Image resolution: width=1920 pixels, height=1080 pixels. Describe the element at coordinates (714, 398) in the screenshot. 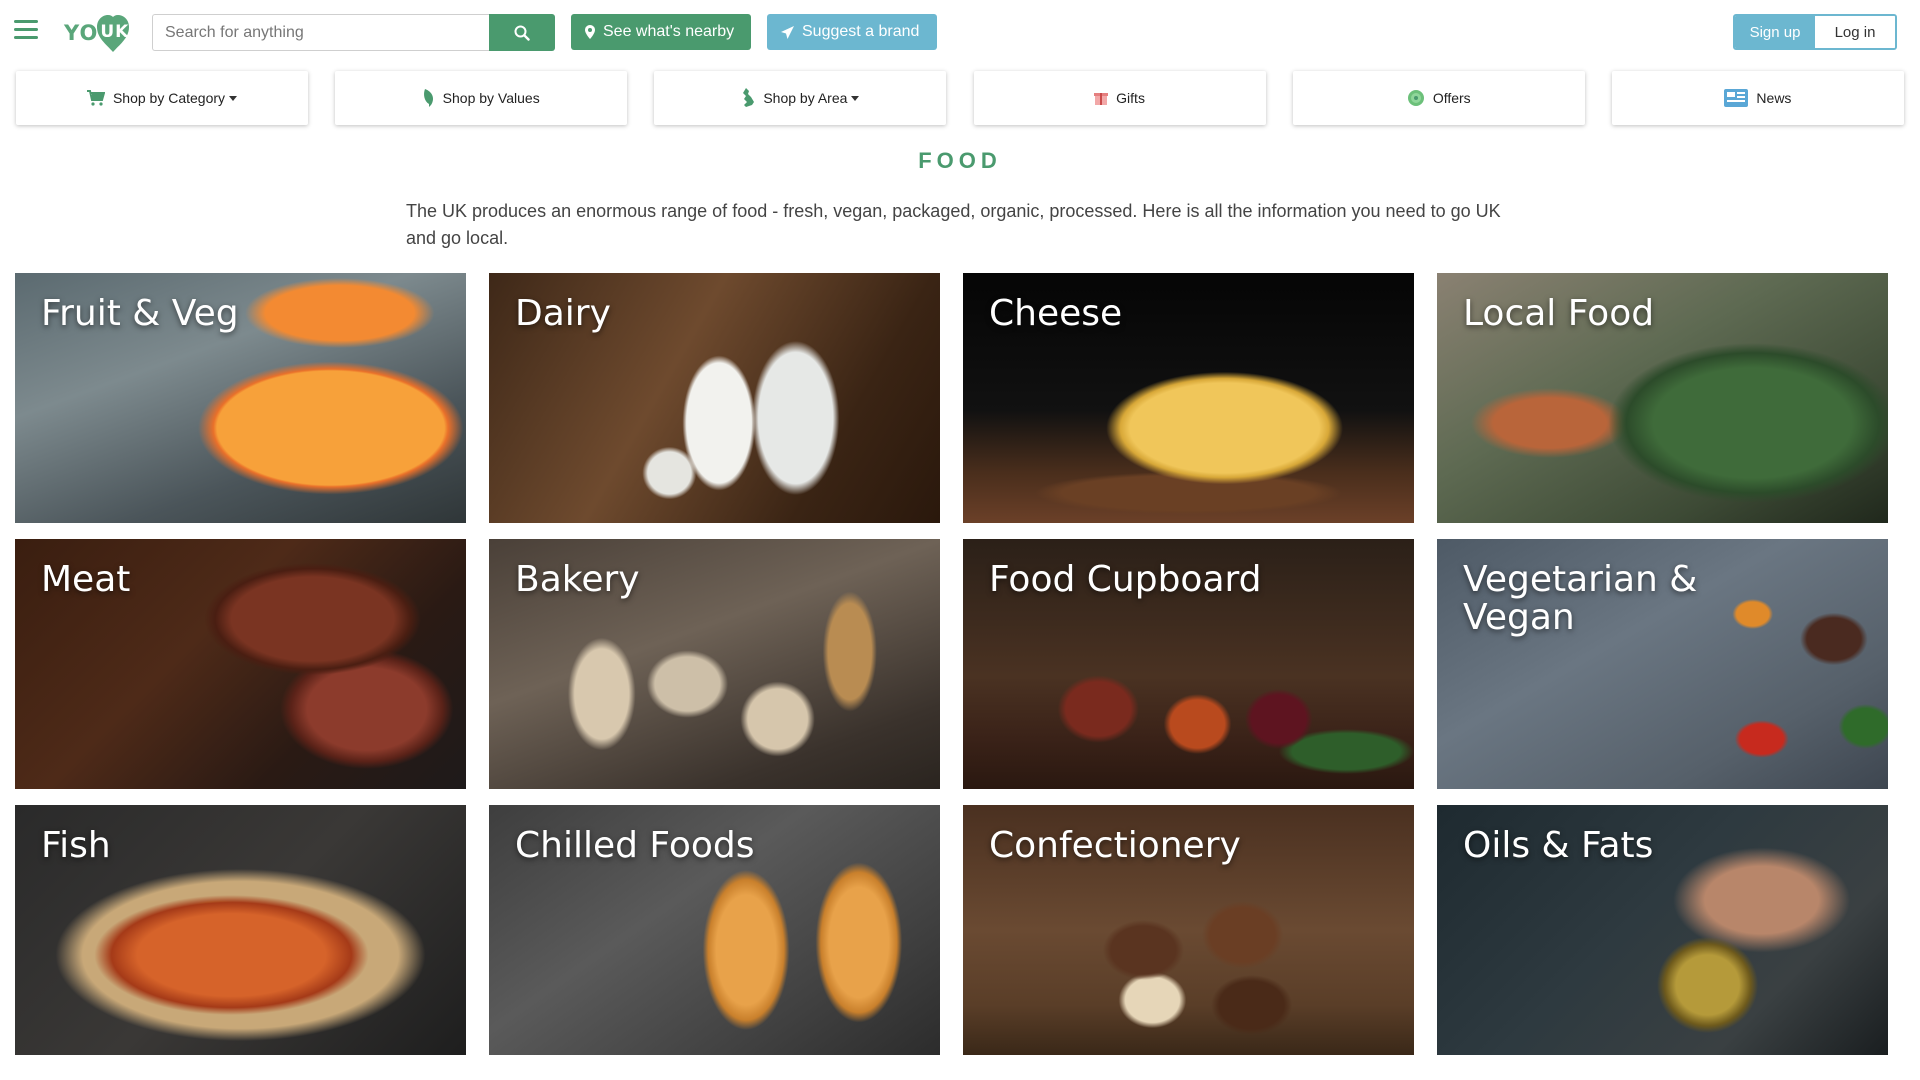

I see `category-tile-dairy: Dairy` at that location.